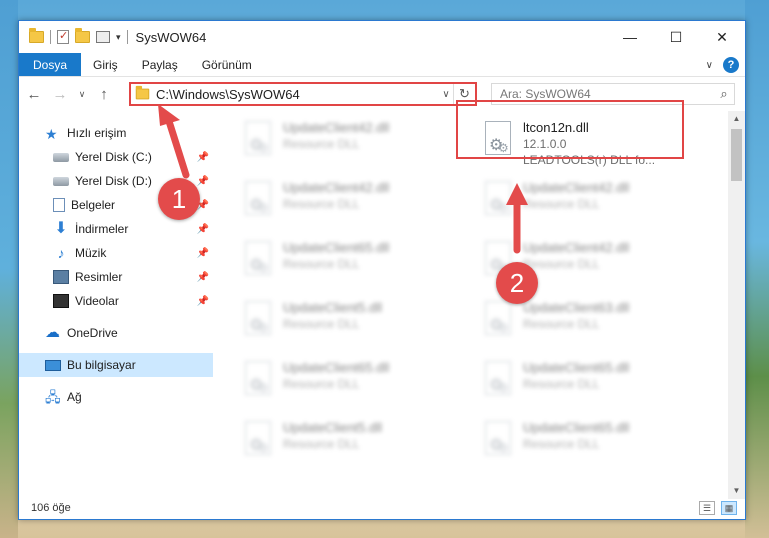 Image resolution: width=769 pixels, height=538 pixels. I want to click on annotation-step-2: 2, so click(517, 283).